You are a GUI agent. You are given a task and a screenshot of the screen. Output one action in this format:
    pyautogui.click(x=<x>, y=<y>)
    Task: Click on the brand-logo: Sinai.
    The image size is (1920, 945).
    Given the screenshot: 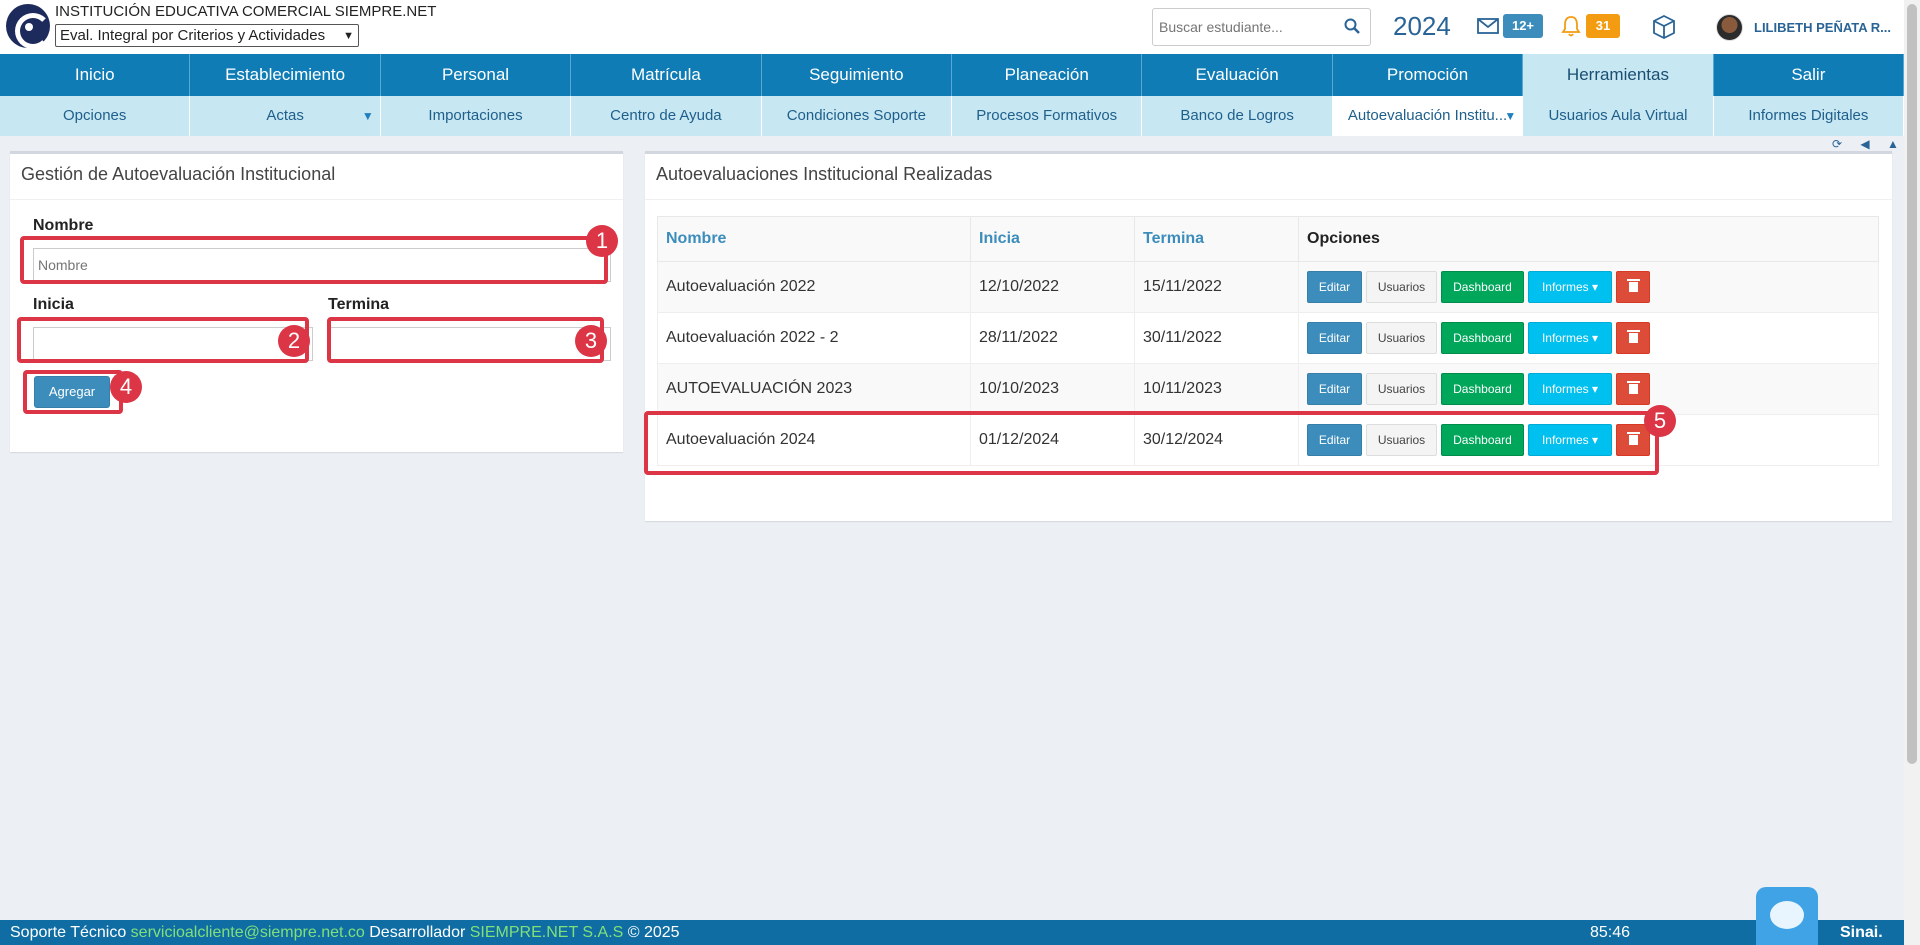 What is the action you would take?
    pyautogui.click(x=1861, y=932)
    